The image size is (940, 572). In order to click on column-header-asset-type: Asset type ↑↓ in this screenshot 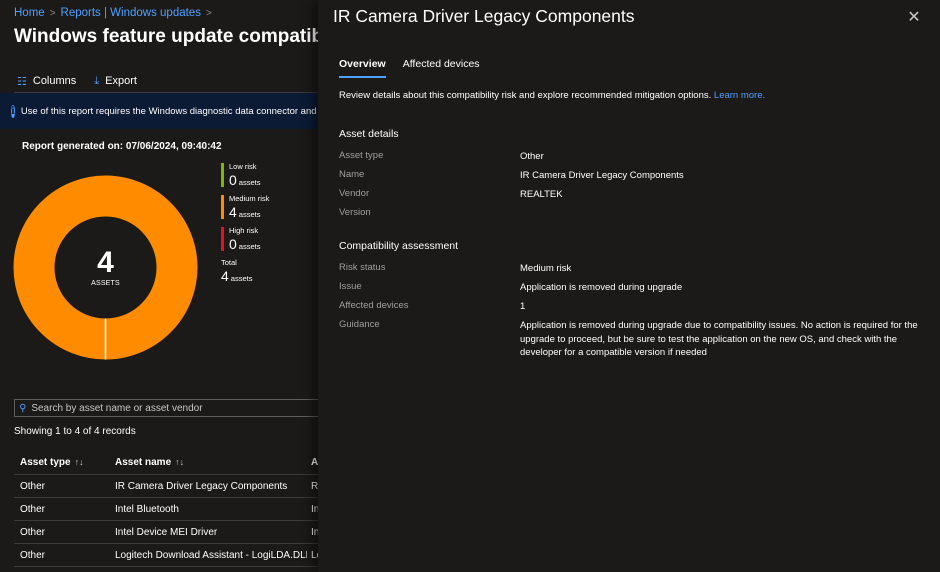, I will do `click(61, 462)`.